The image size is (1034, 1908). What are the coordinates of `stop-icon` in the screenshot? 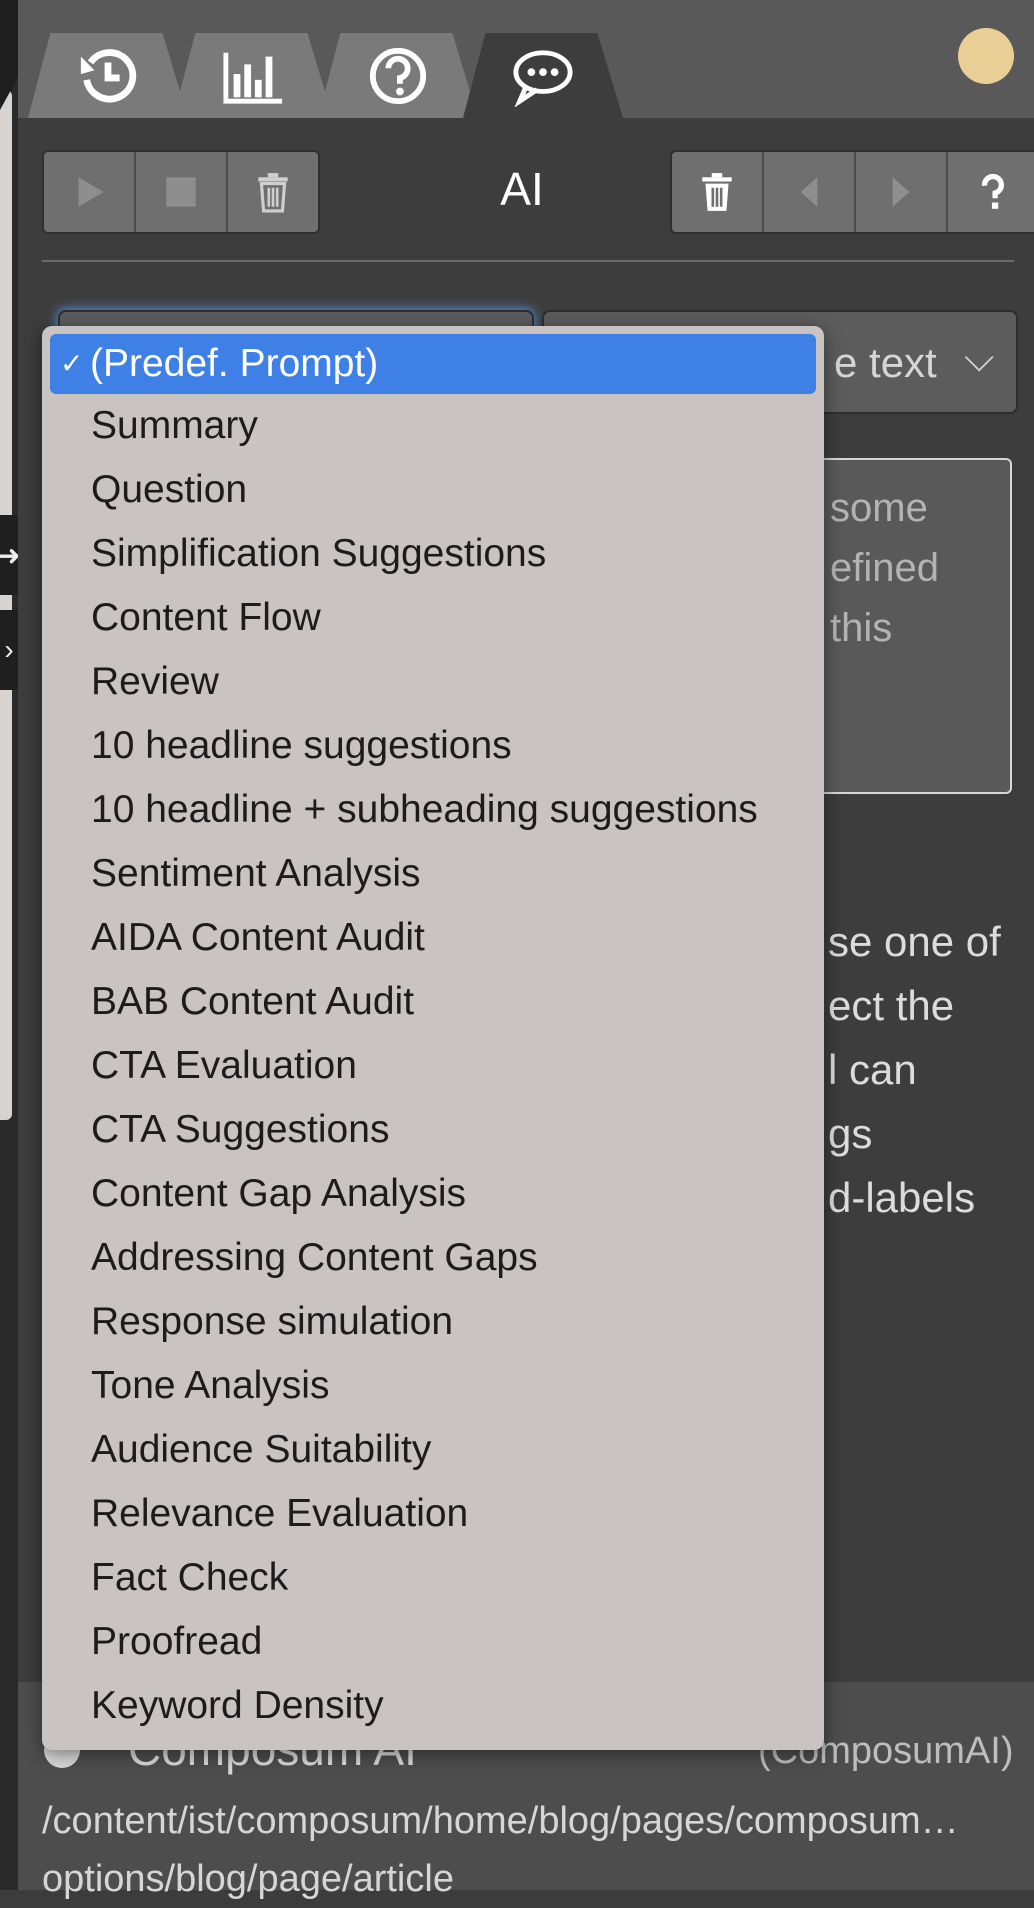 It's located at (181, 192).